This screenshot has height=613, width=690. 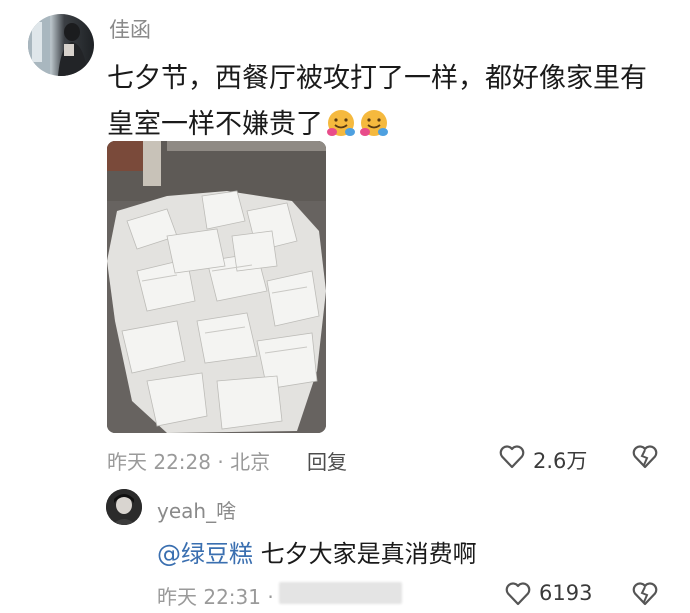 What do you see at coordinates (566, 593) in the screenshot?
I see `reply-like-count: 6193` at bounding box center [566, 593].